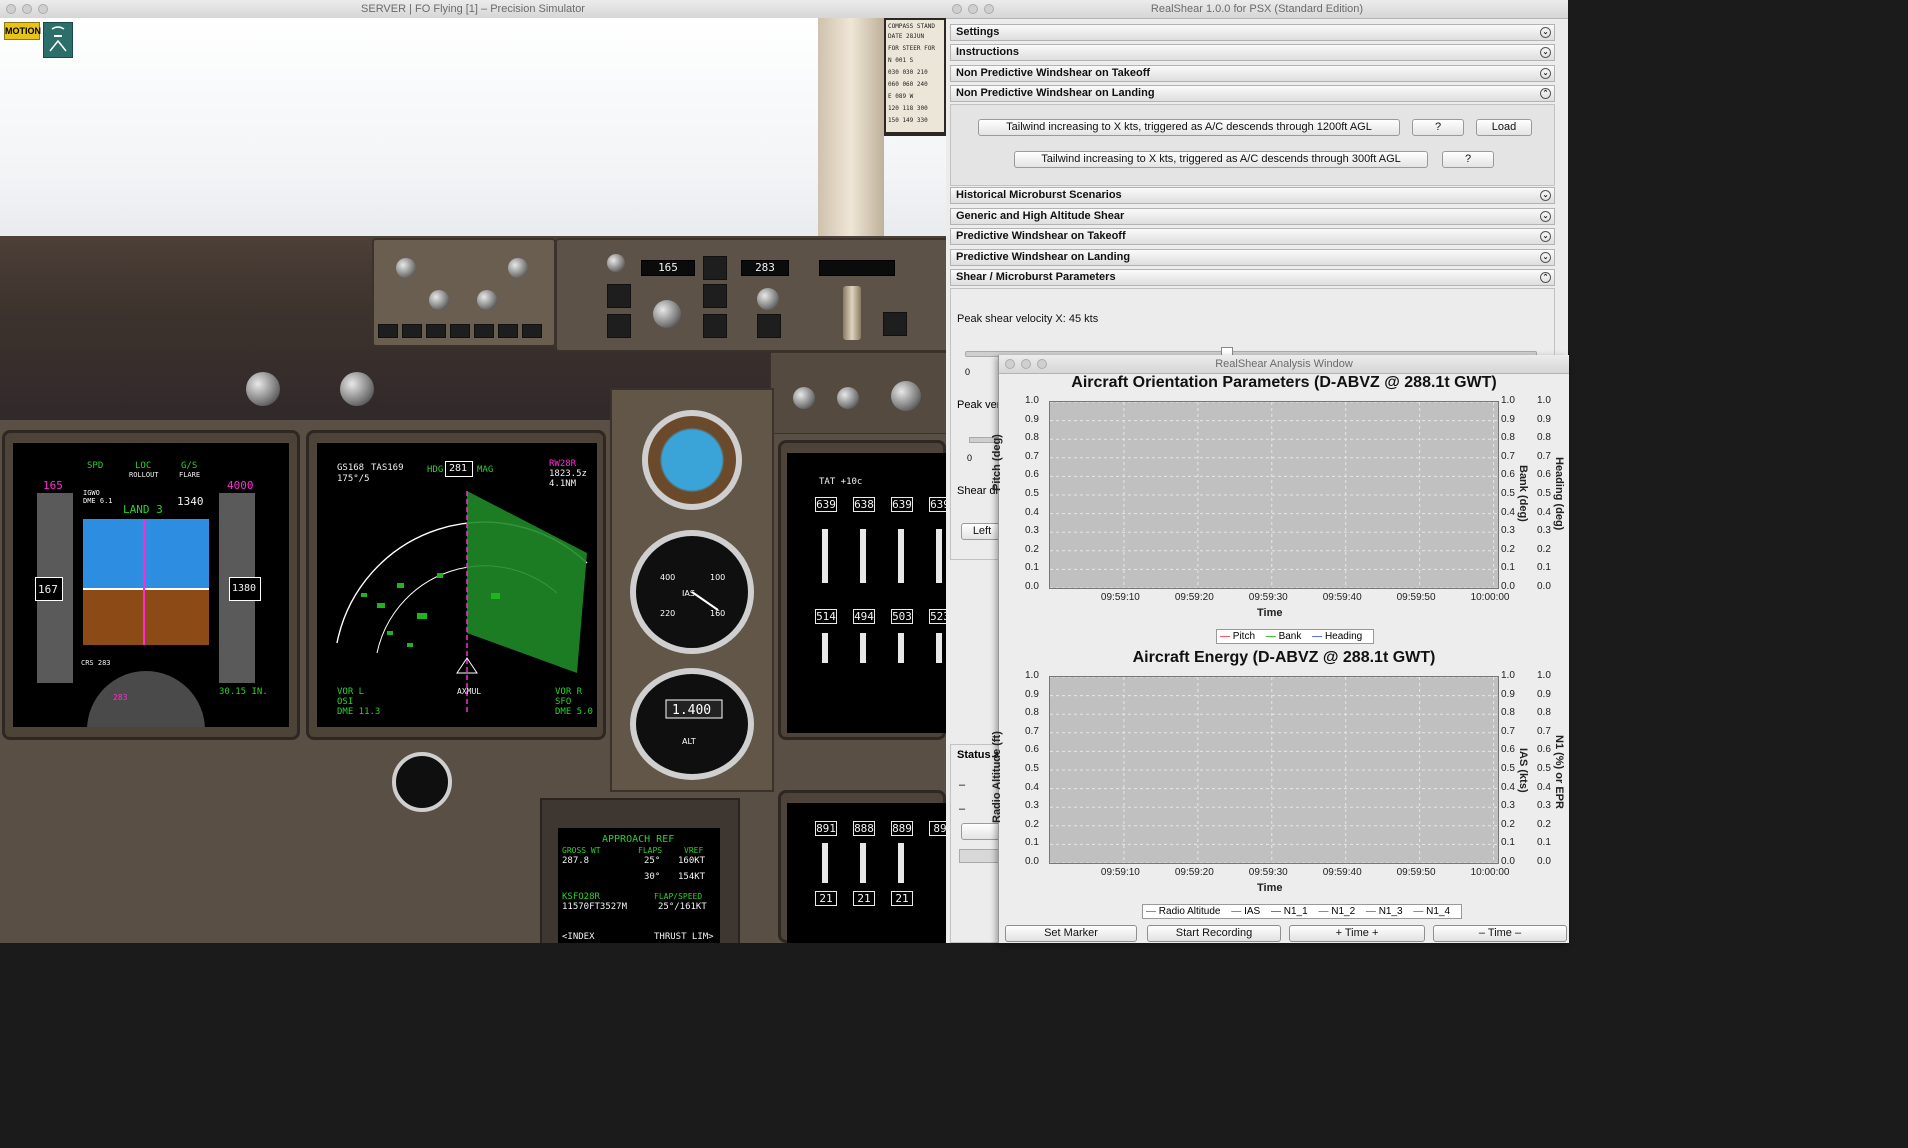 The image size is (1908, 1148). What do you see at coordinates (412, 331) in the screenshot?
I see `efis-sta-button` at bounding box center [412, 331].